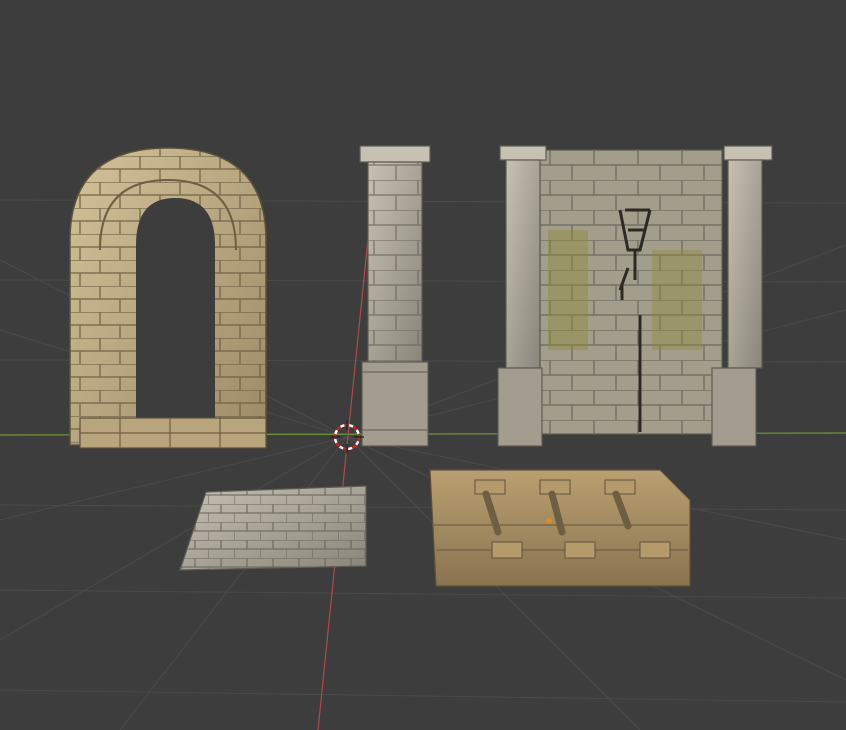 The height and width of the screenshot is (730, 846). Describe the element at coordinates (395, 296) in the screenshot. I see `stone-pillar` at that location.